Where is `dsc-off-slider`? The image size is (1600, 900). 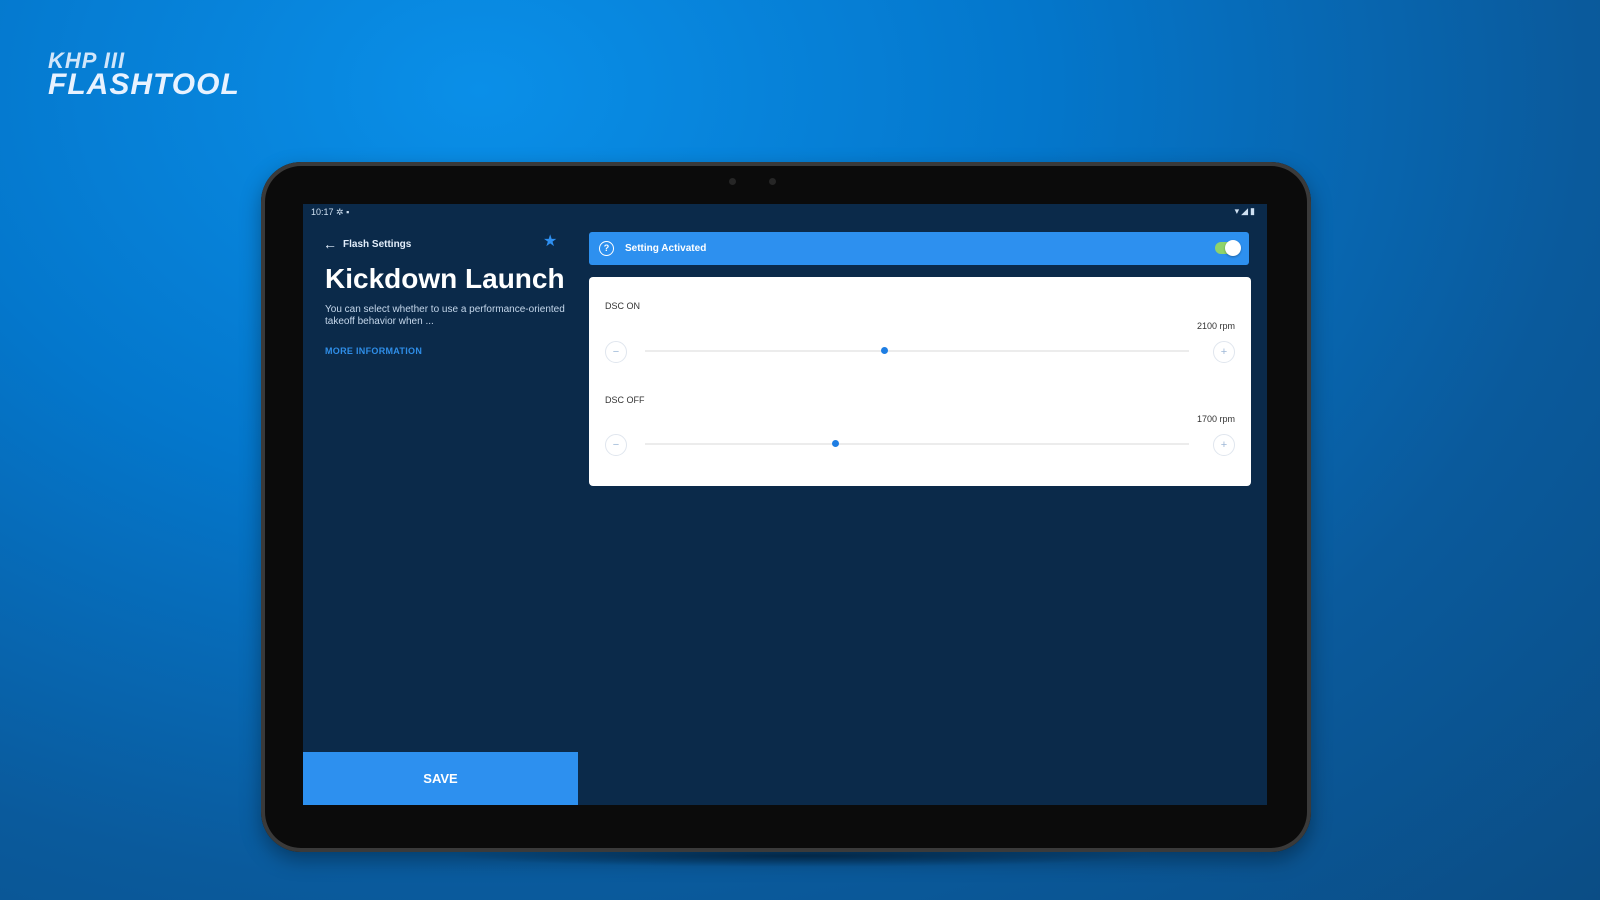 dsc-off-slider is located at coordinates (917, 443).